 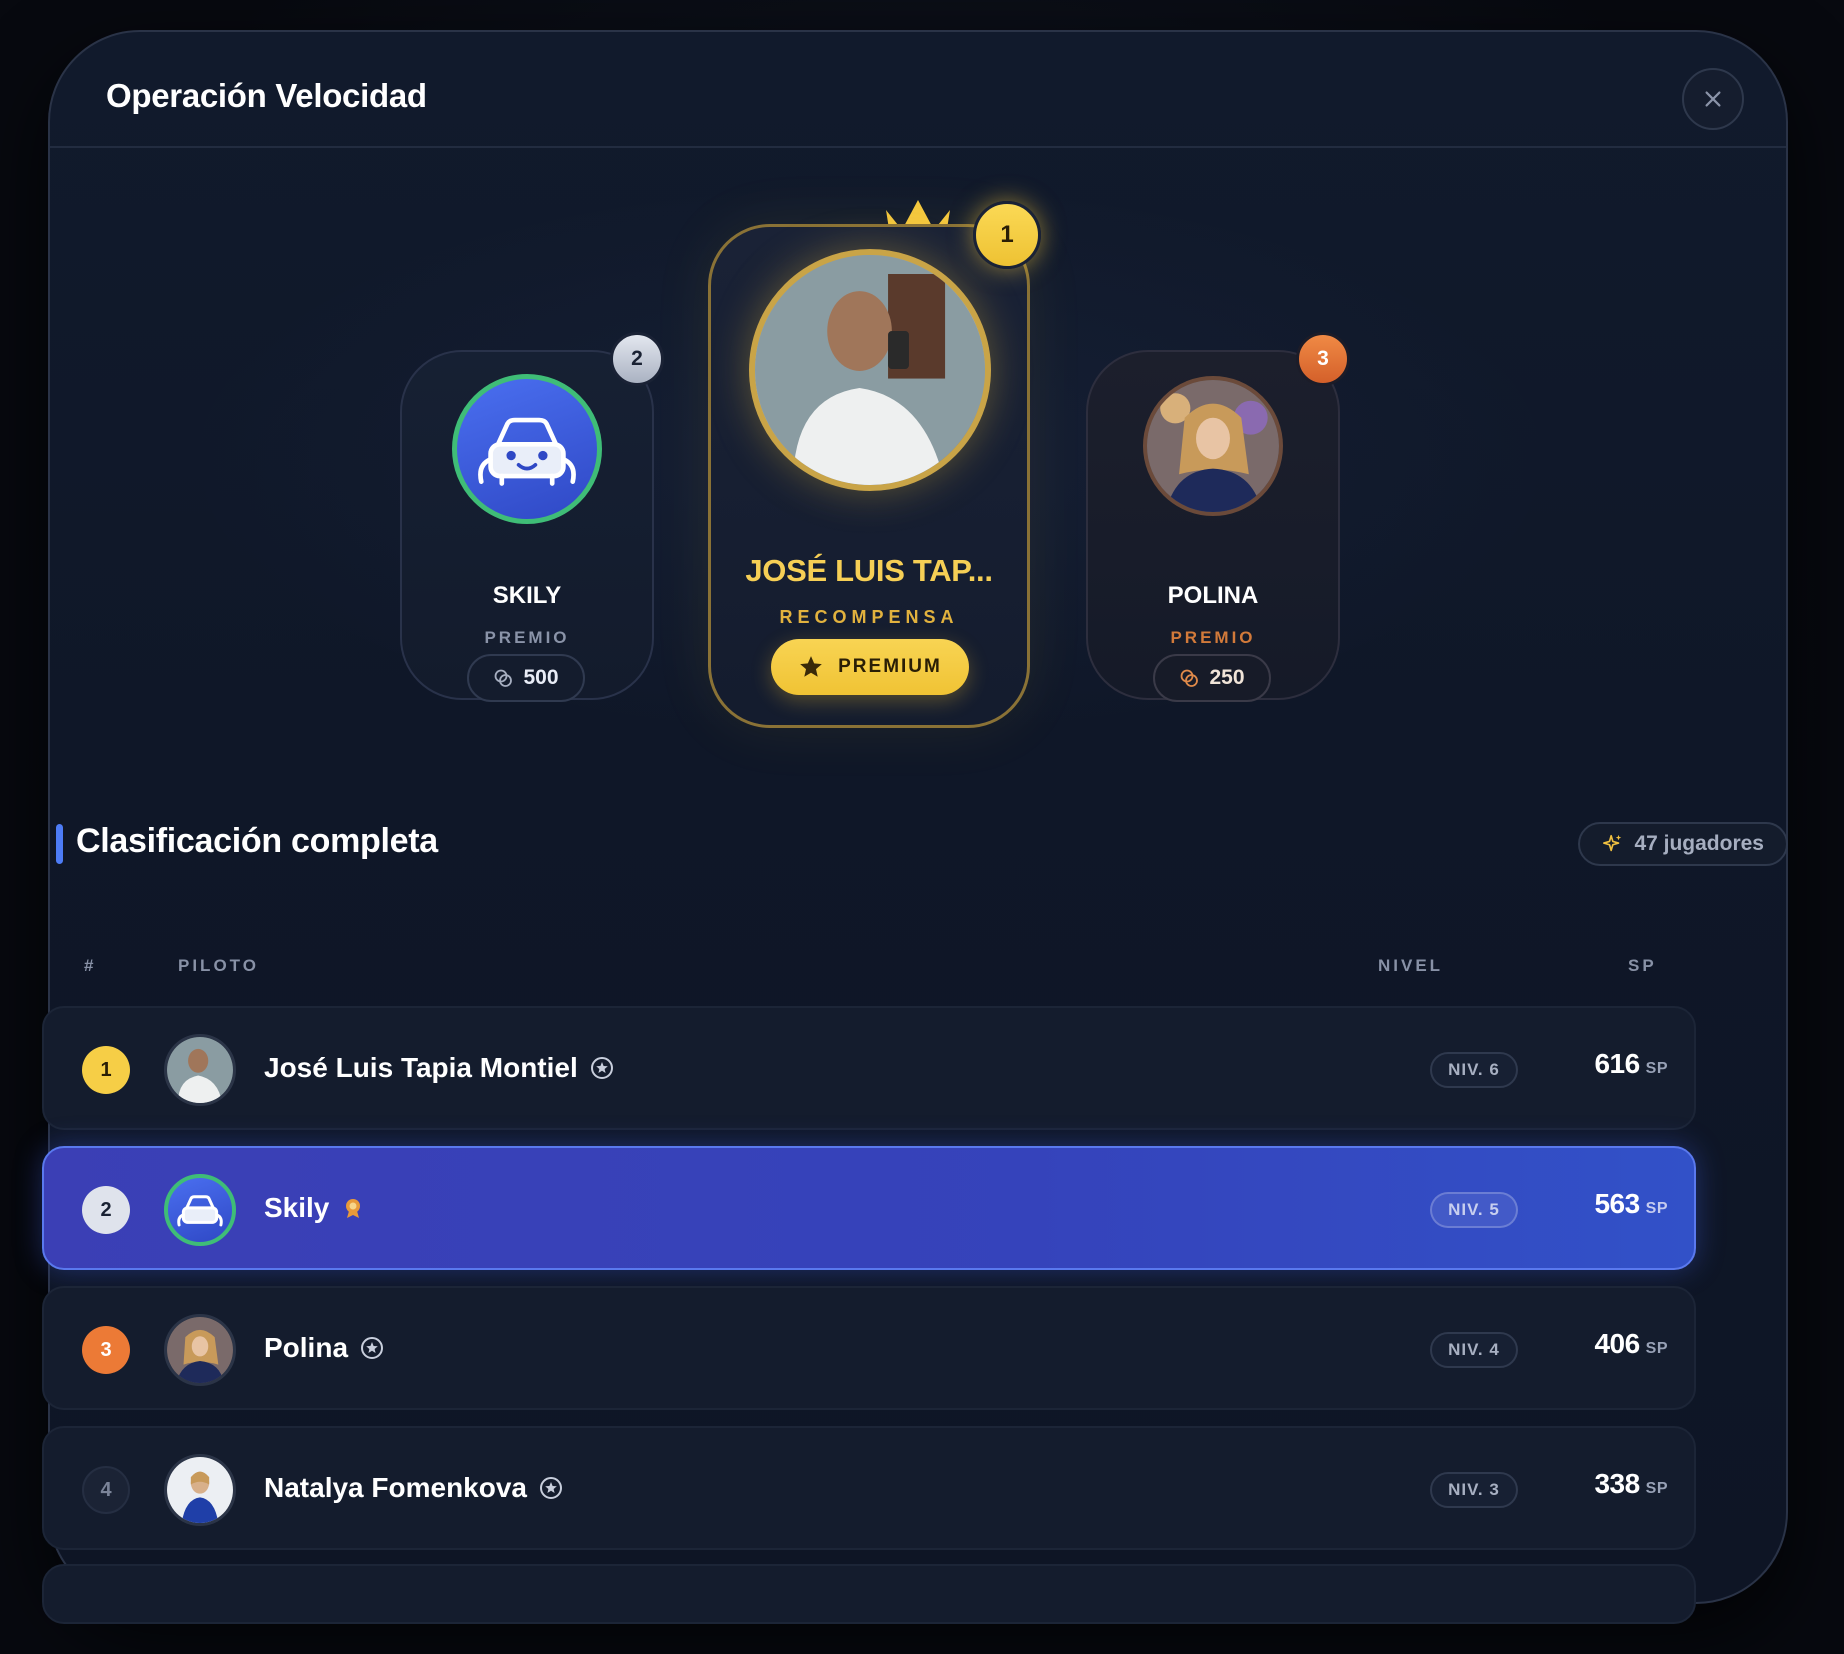 What do you see at coordinates (1411, 965) in the screenshot?
I see `column-header-level: NIVEL` at bounding box center [1411, 965].